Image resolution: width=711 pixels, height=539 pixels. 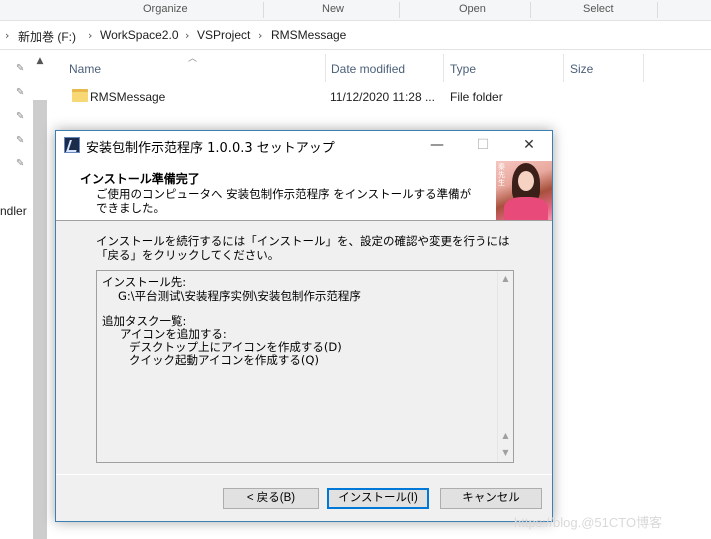 I want to click on folder-icon, so click(x=80, y=95).